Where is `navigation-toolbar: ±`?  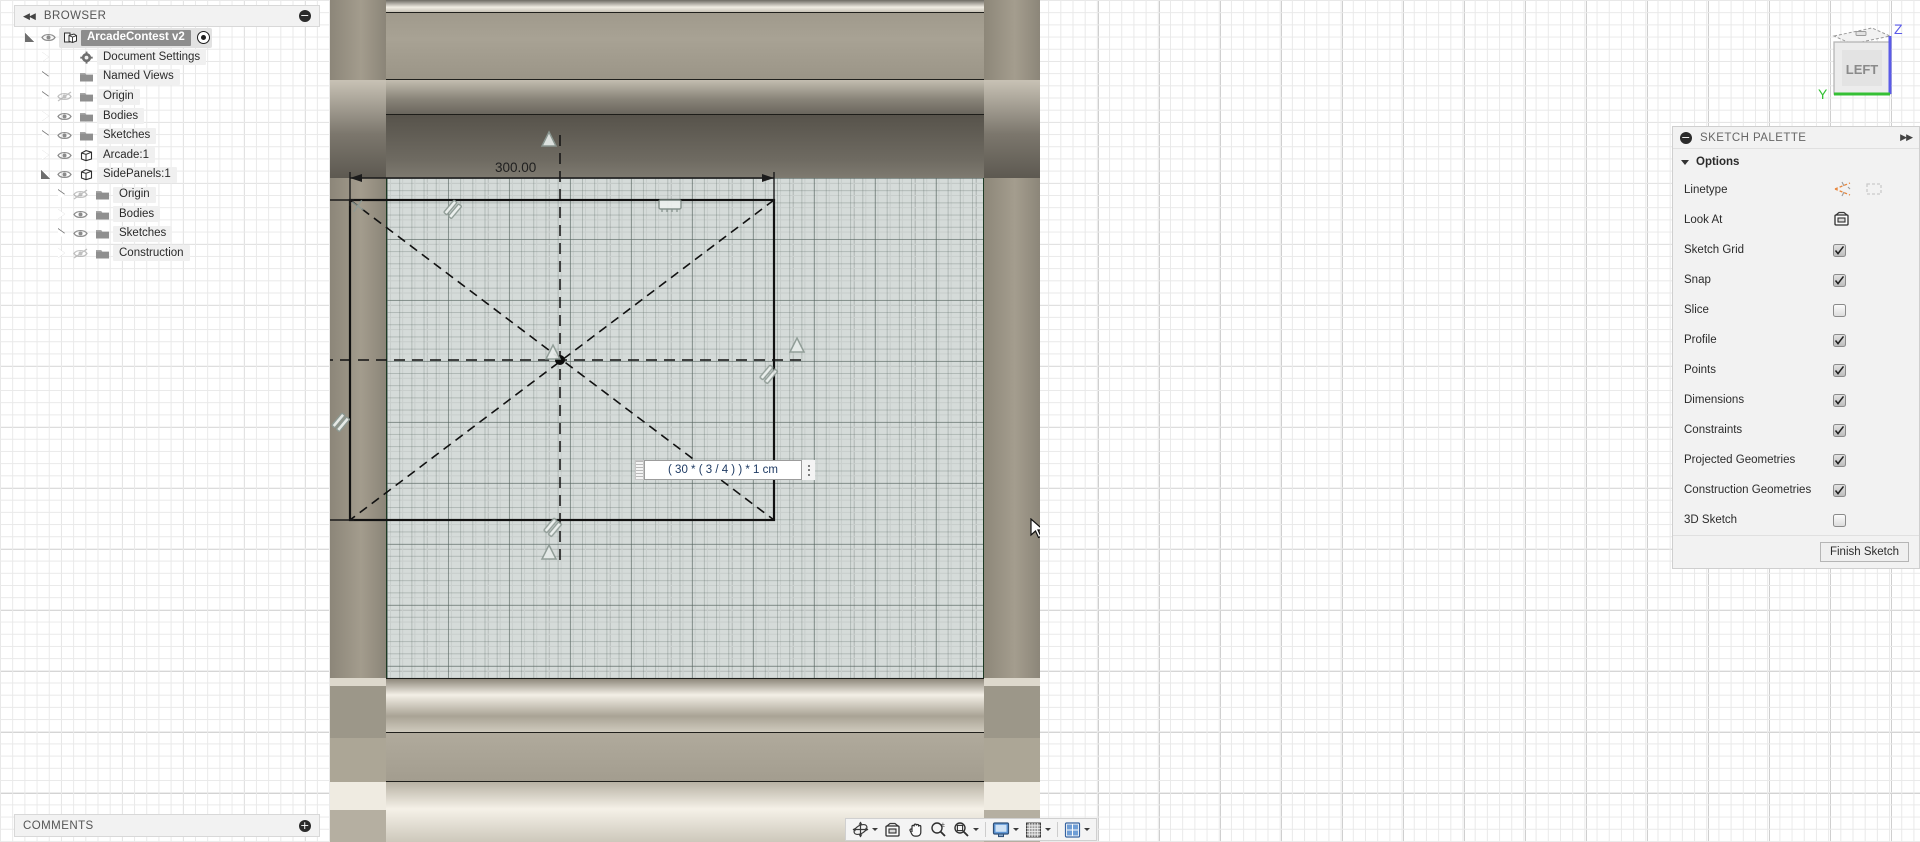 navigation-toolbar: ± is located at coordinates (971, 829).